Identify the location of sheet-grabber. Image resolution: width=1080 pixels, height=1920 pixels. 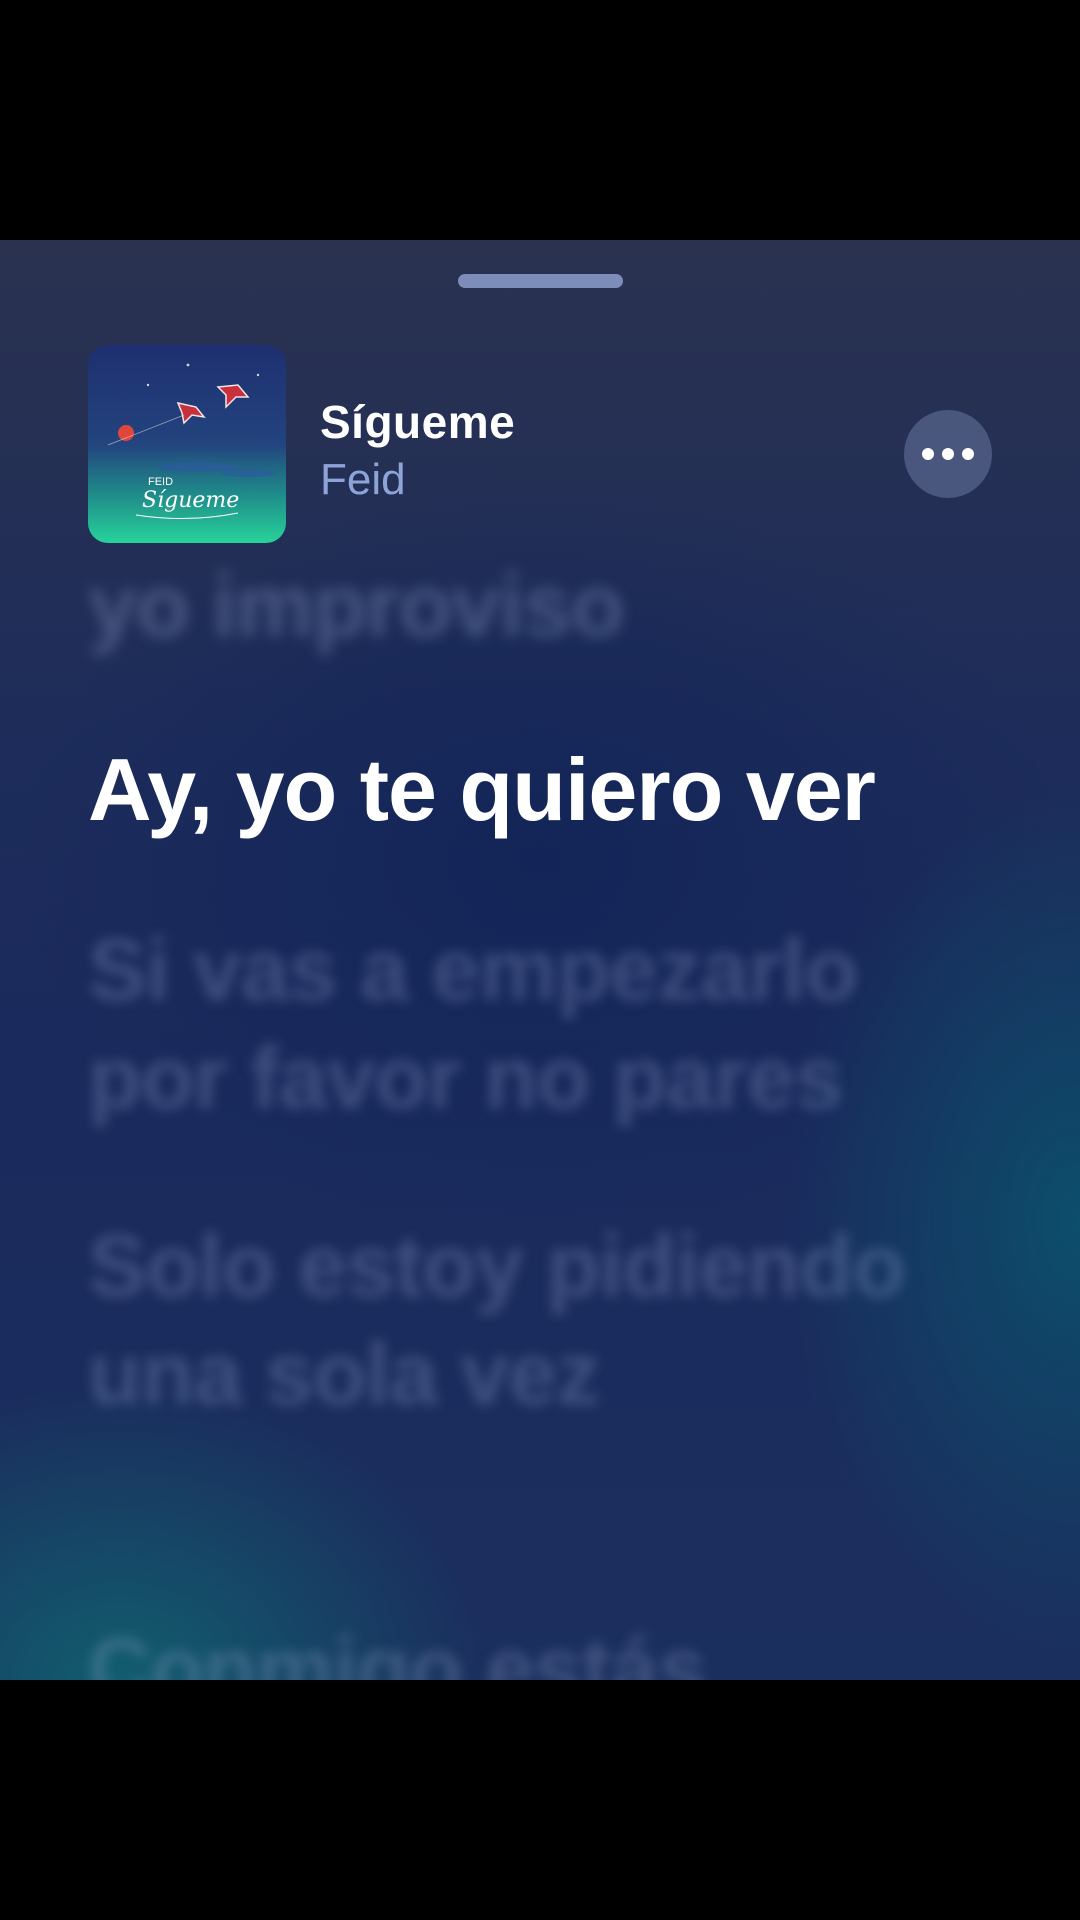
(540, 281).